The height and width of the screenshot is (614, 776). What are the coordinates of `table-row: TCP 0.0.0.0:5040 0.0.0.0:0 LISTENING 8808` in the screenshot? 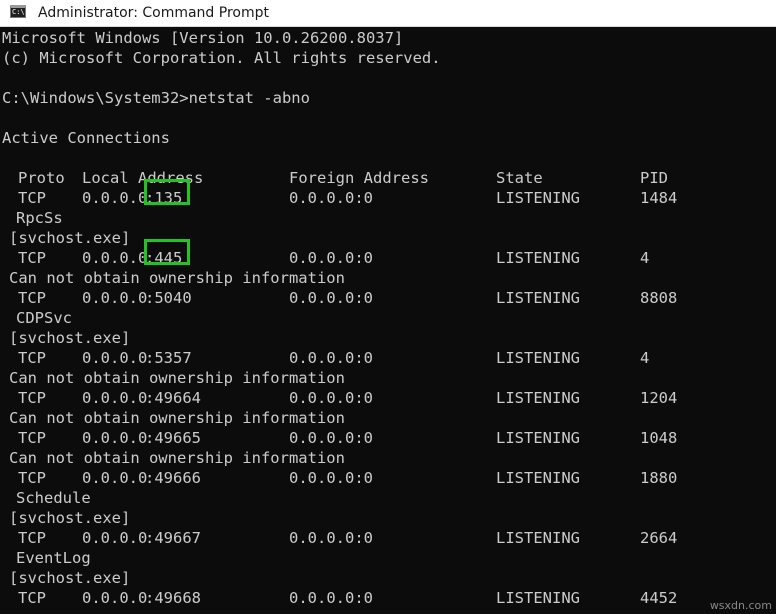 It's located at (387, 298).